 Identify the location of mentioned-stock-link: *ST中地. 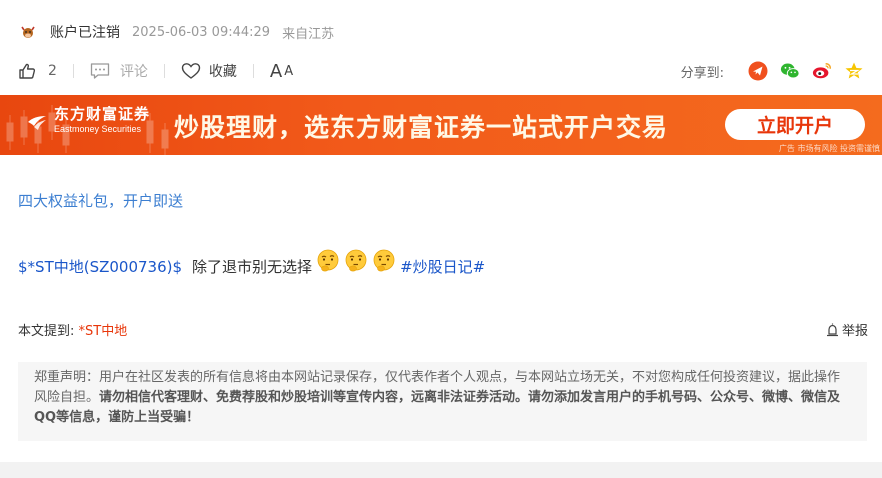
(103, 331).